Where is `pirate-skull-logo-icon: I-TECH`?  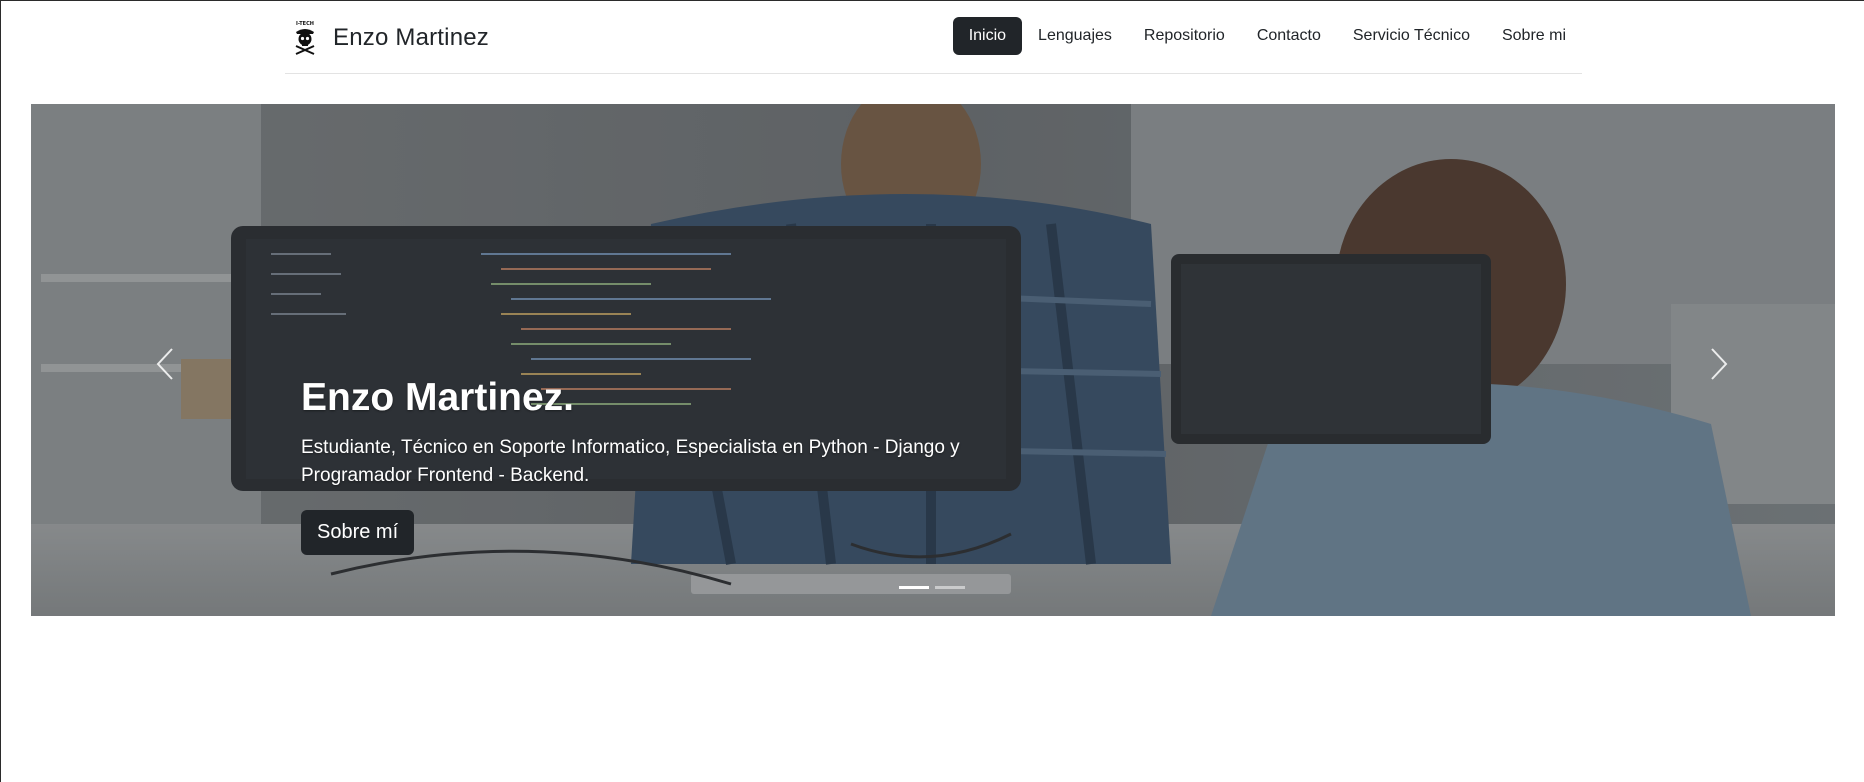 pirate-skull-logo-icon: I-TECH is located at coordinates (305, 38).